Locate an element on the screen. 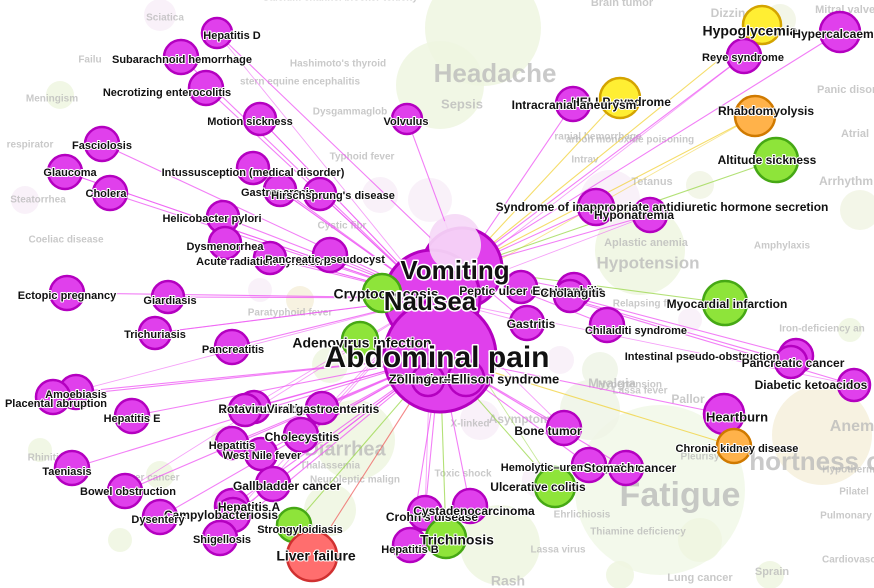 This screenshot has width=874, height=588. faded-label-steatorrhea: Steatorrhea is located at coordinates (38, 200).